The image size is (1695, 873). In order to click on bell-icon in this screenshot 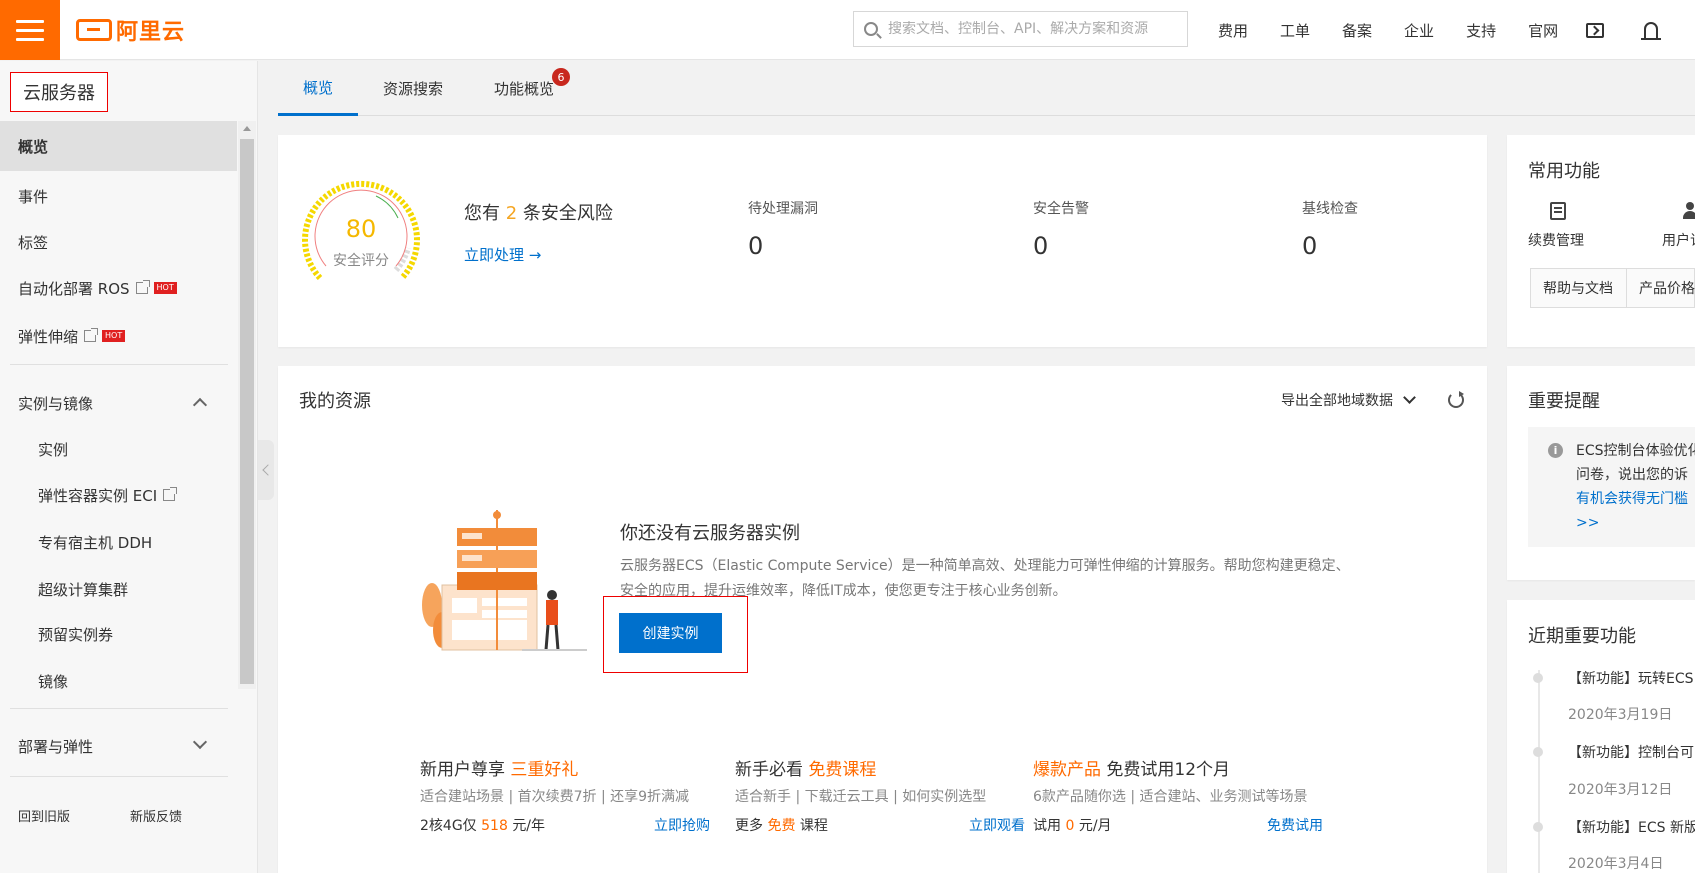, I will do `click(1651, 31)`.